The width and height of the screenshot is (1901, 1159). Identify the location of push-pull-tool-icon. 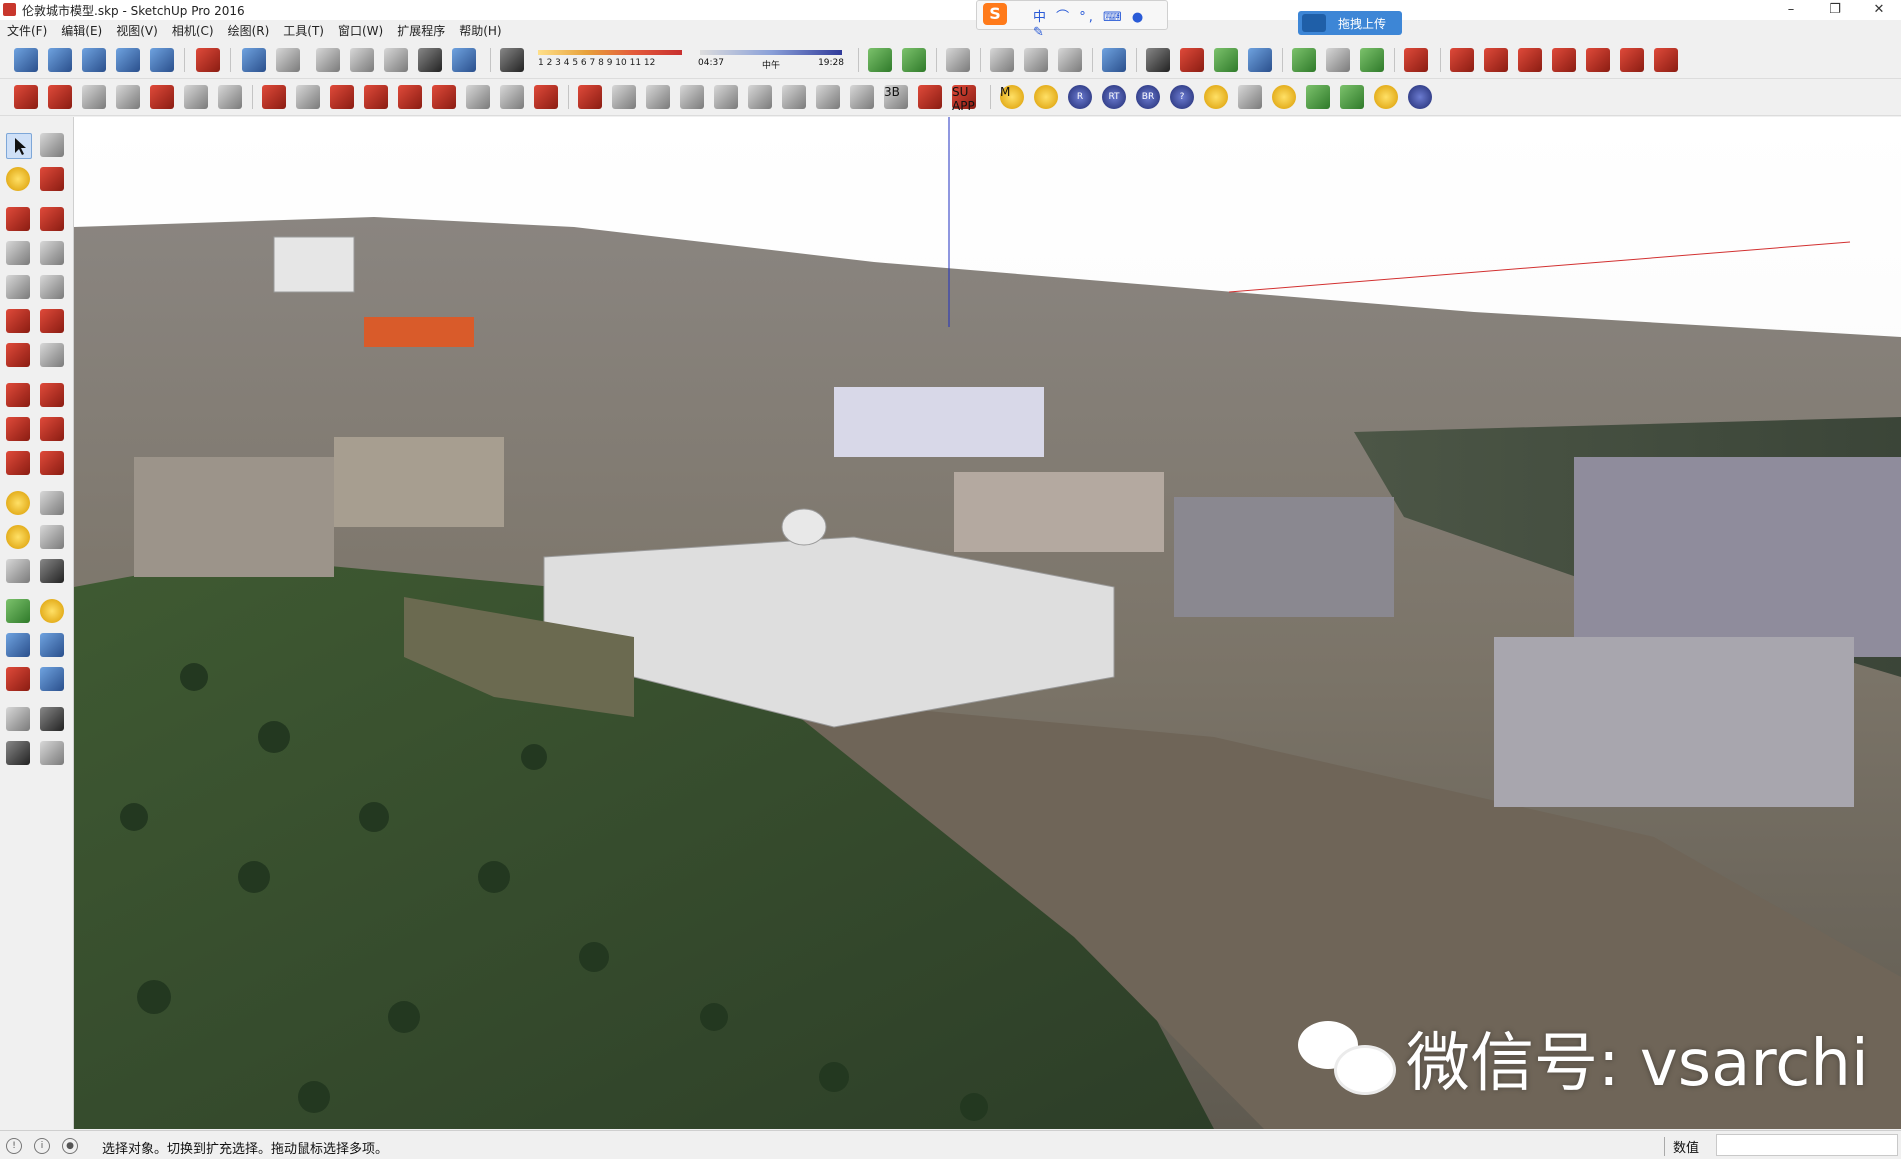
(52, 395).